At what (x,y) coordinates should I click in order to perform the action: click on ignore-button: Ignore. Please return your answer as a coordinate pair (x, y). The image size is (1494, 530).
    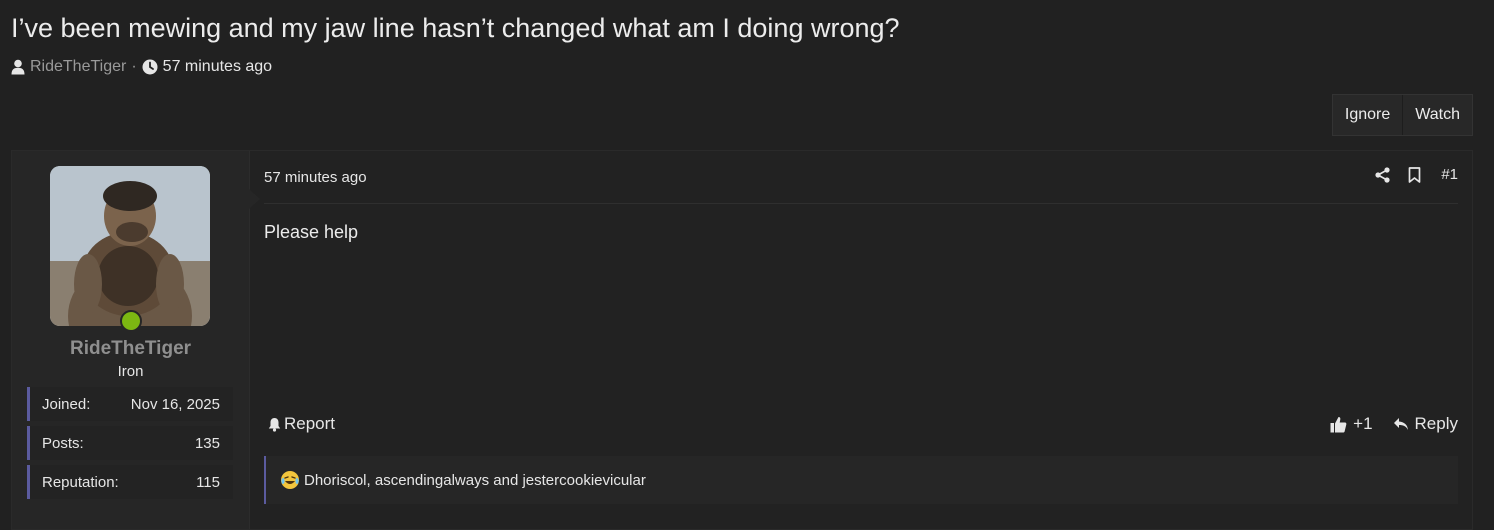
    Looking at the image, I should click on (1367, 115).